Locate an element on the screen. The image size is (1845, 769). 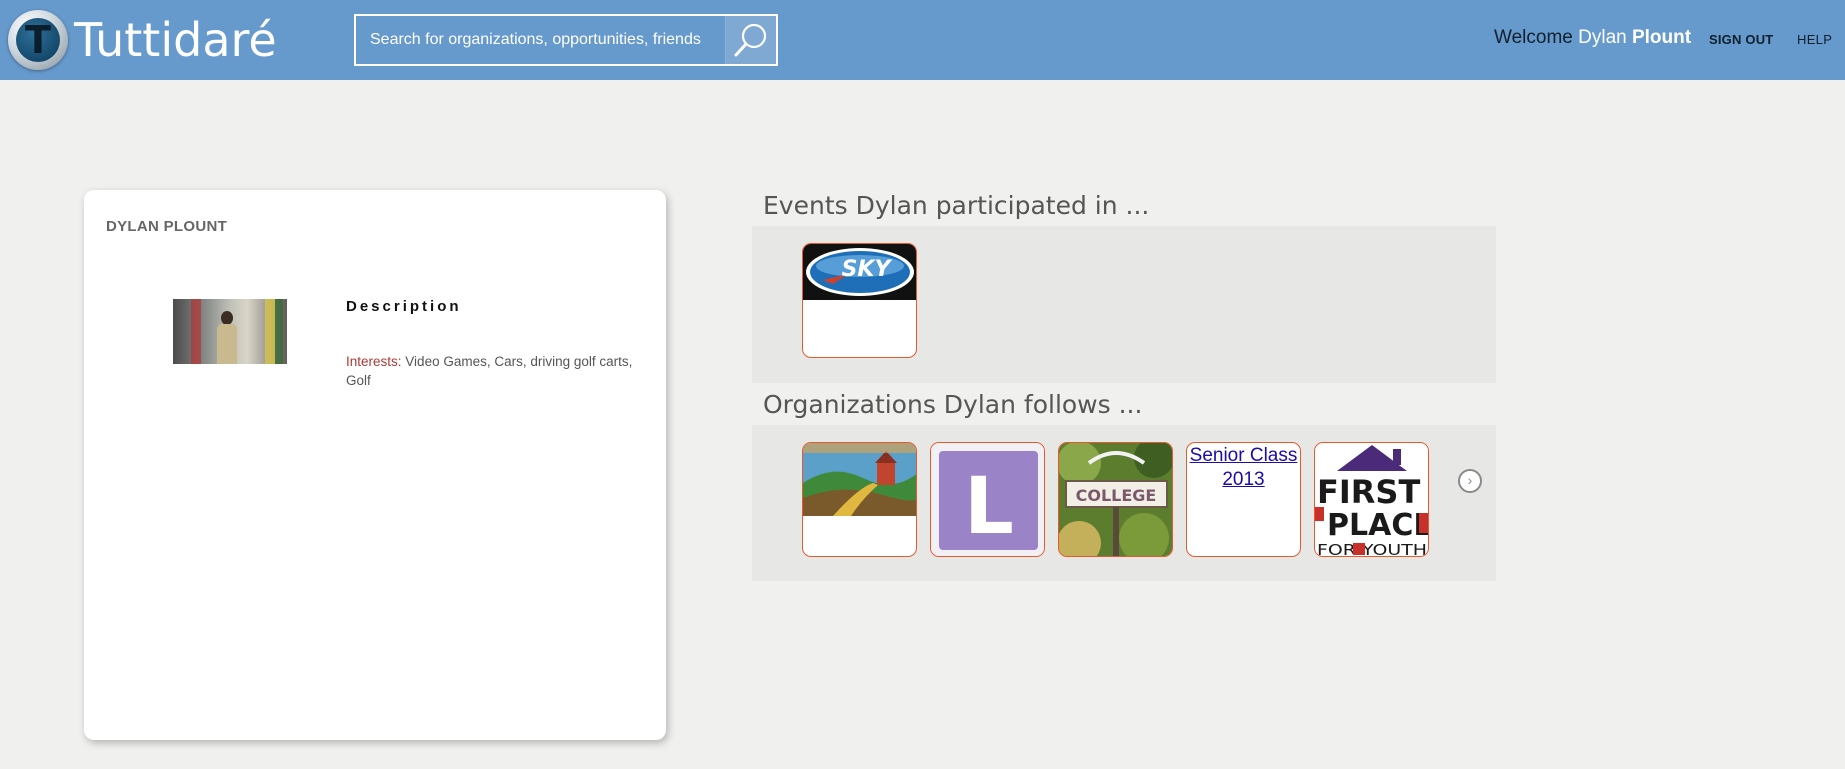
search-icon is located at coordinates (750, 40).